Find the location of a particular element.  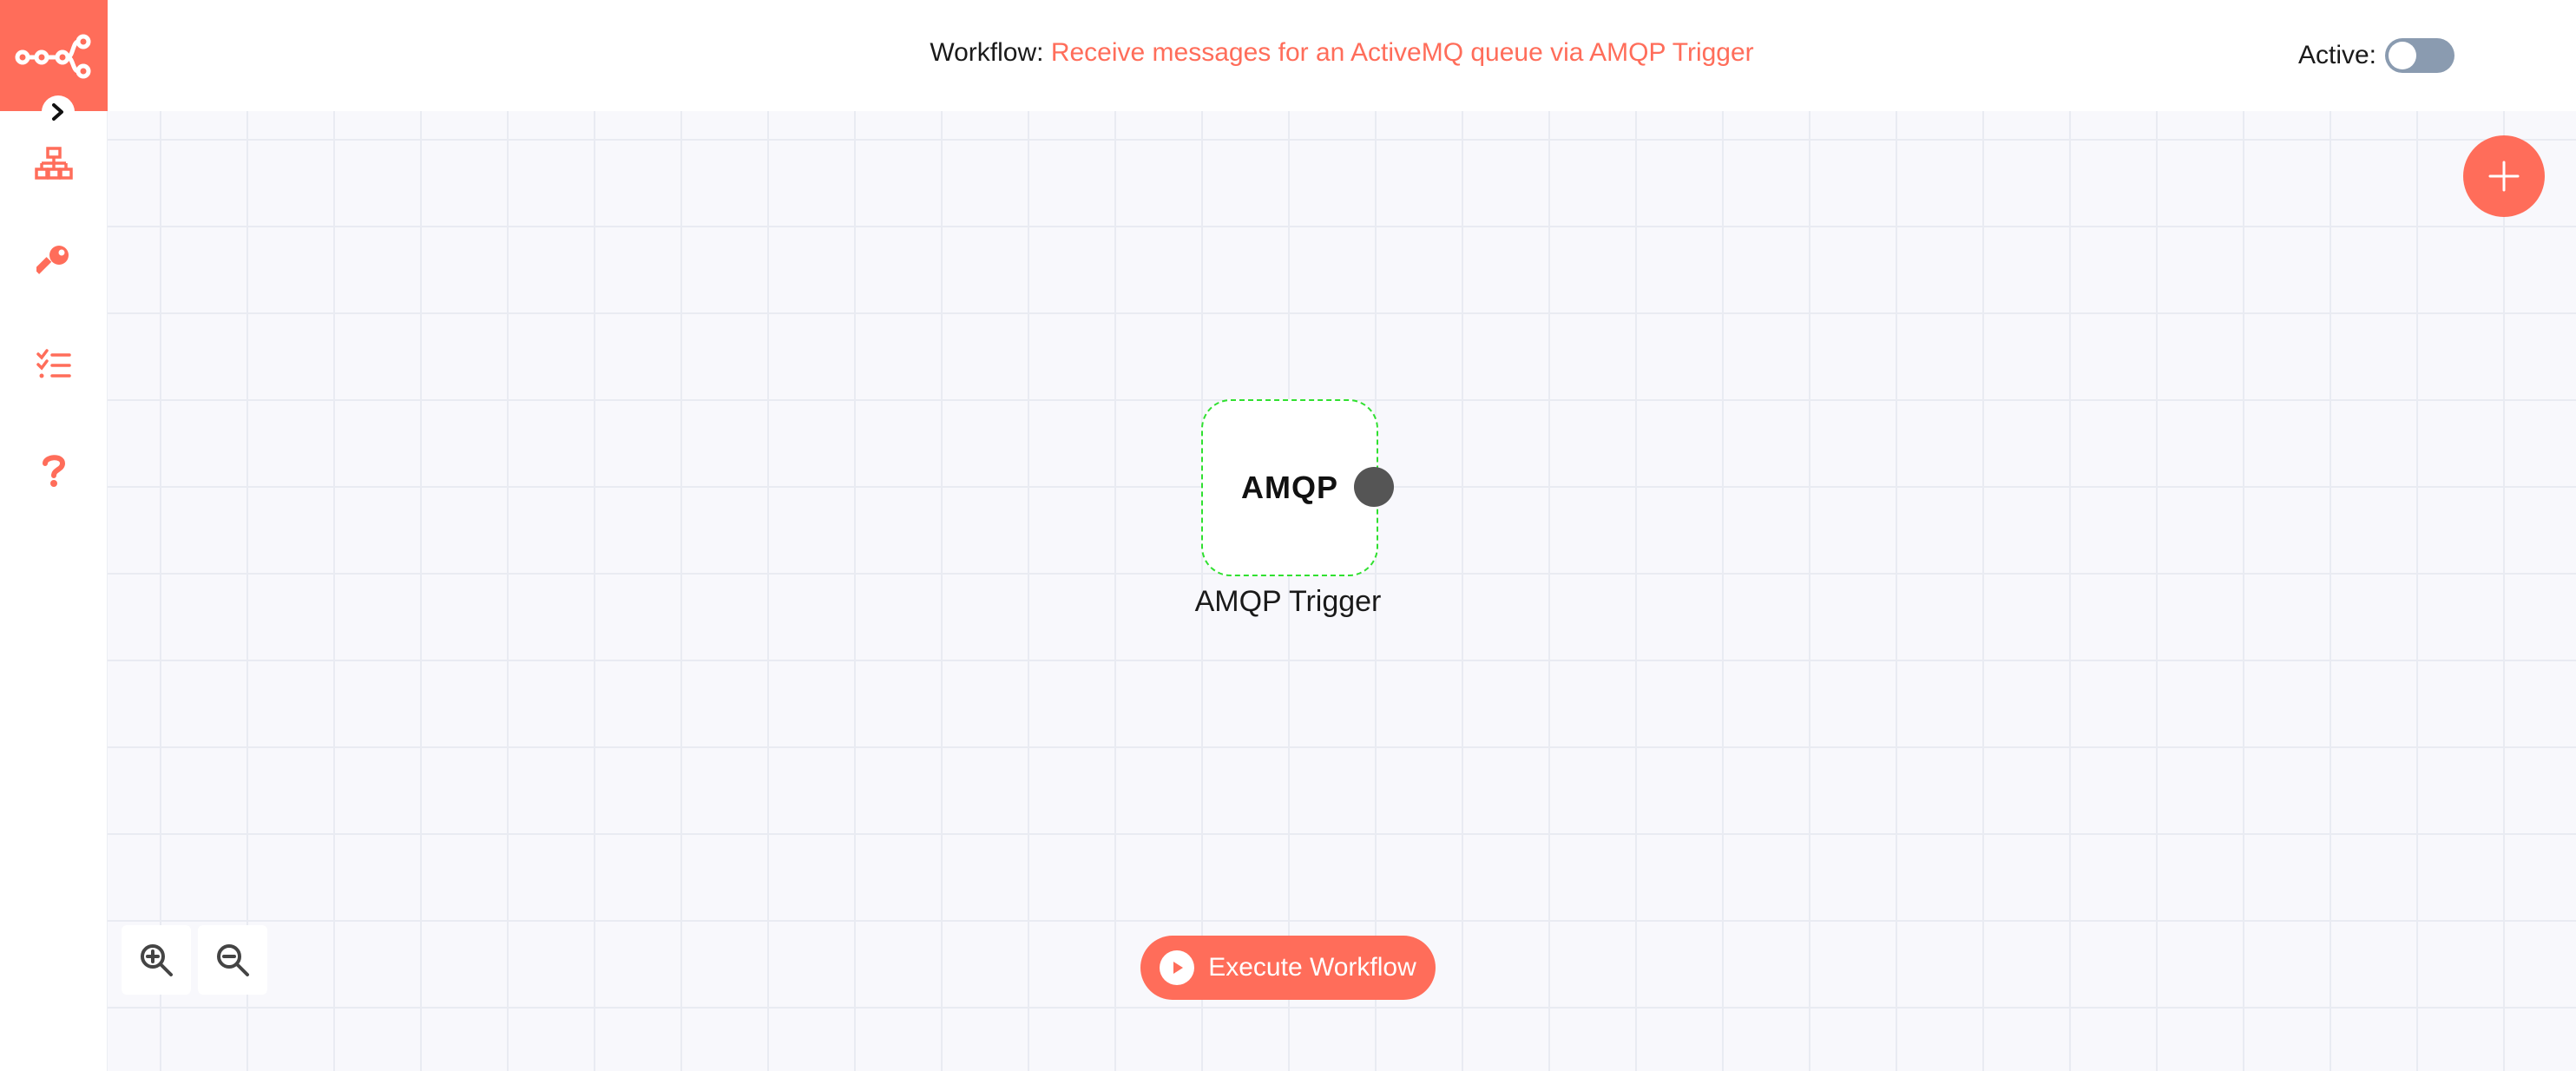

amqp-trigger-node: AMQP is located at coordinates (1289, 487).